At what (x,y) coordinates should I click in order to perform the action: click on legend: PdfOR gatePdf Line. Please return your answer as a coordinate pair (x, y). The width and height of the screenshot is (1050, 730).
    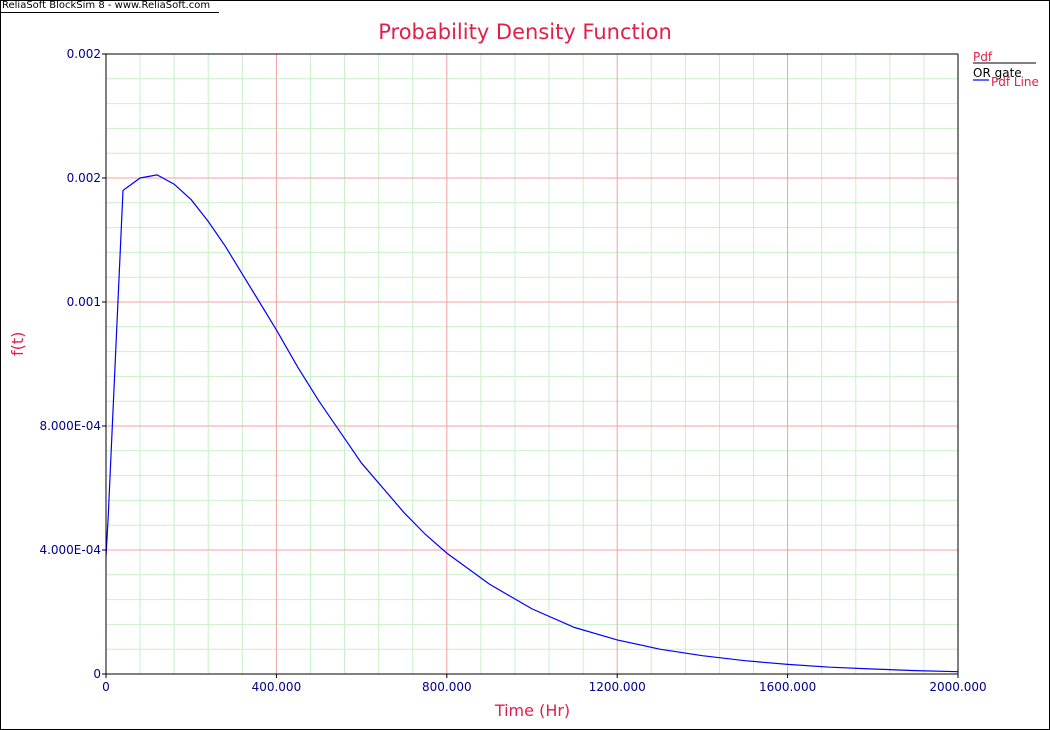
    Looking at the image, I should click on (1006, 69).